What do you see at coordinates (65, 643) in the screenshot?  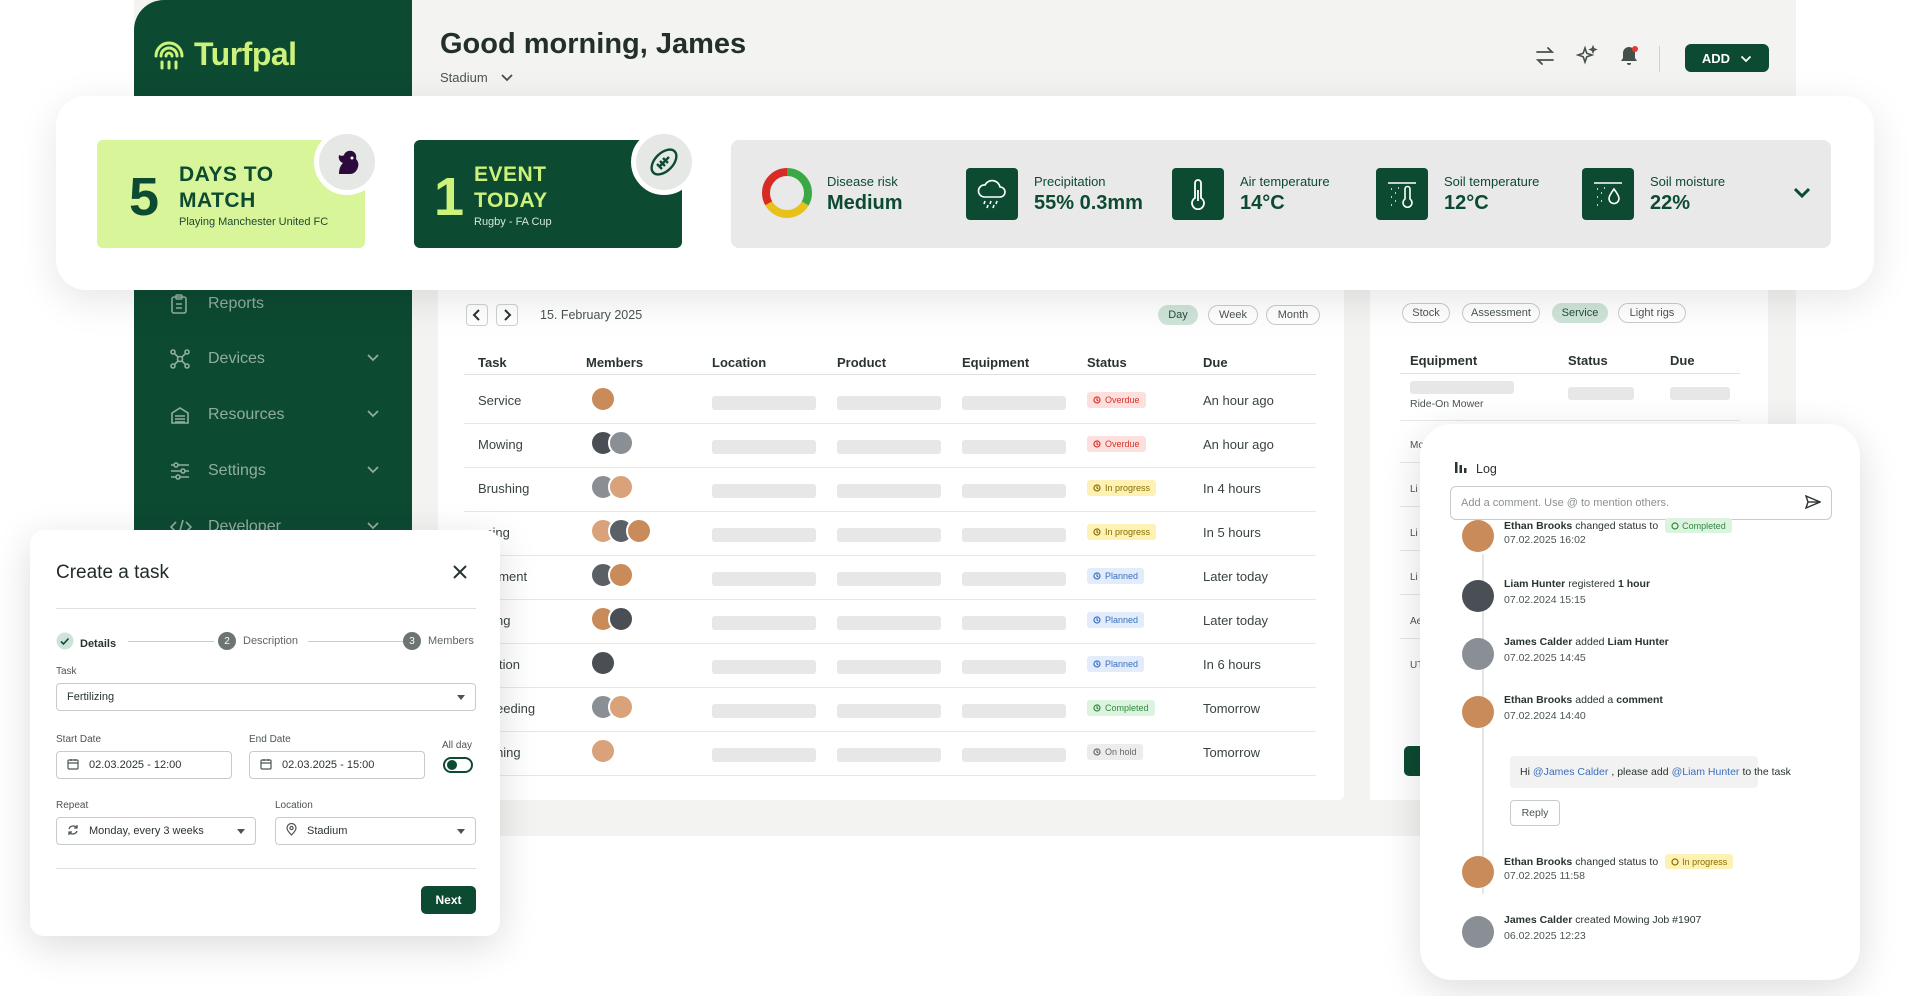 I see `check-circle-icon` at bounding box center [65, 643].